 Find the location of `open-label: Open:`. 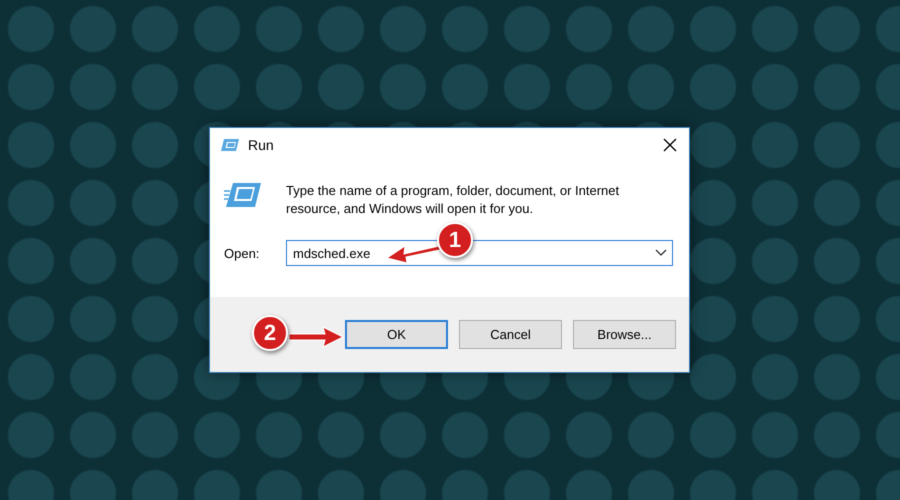

open-label: Open: is located at coordinates (242, 253).